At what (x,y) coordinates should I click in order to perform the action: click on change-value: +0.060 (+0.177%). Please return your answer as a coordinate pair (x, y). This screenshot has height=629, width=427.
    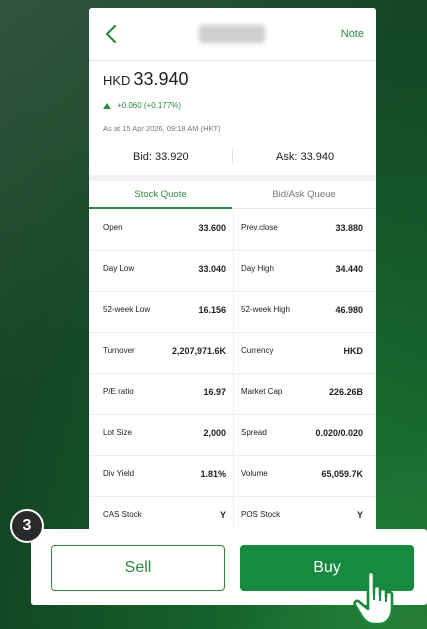
    Looking at the image, I should click on (149, 105).